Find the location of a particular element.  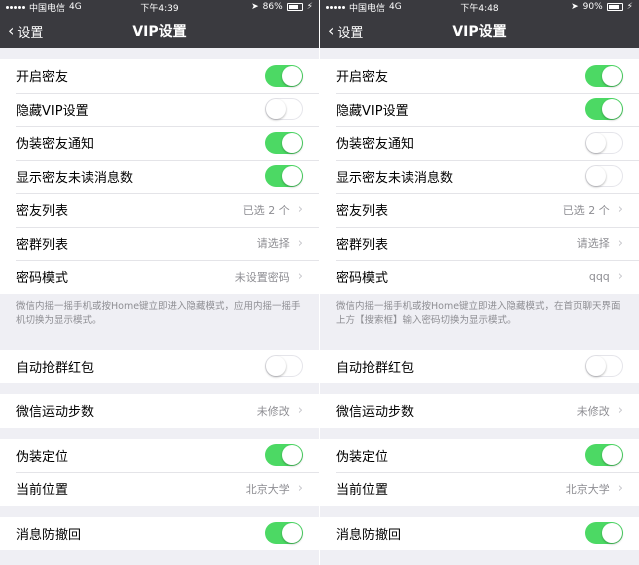

back-label: 设置 is located at coordinates (30, 33).